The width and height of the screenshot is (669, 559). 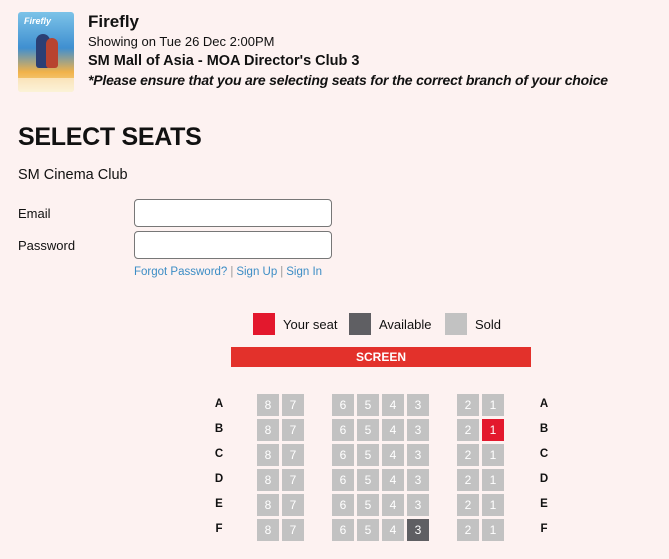 What do you see at coordinates (418, 405) in the screenshot?
I see `seat-a3: 3` at bounding box center [418, 405].